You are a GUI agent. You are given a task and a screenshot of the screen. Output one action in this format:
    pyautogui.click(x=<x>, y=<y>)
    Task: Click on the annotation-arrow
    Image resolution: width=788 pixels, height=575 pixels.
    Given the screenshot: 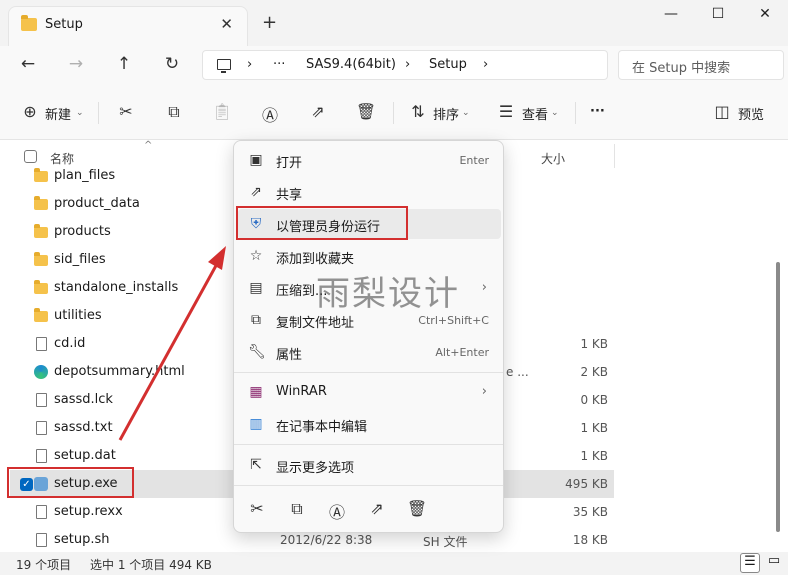 What is the action you would take?
    pyautogui.click(x=172, y=343)
    